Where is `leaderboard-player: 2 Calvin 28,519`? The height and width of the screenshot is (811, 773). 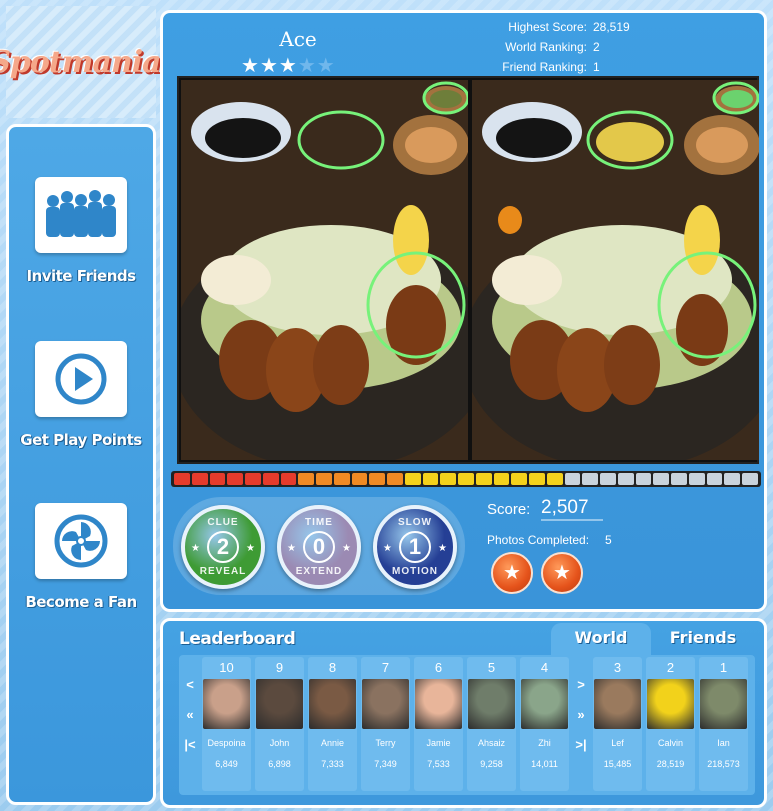
leaderboard-player: 2 Calvin 28,519 is located at coordinates (670, 724).